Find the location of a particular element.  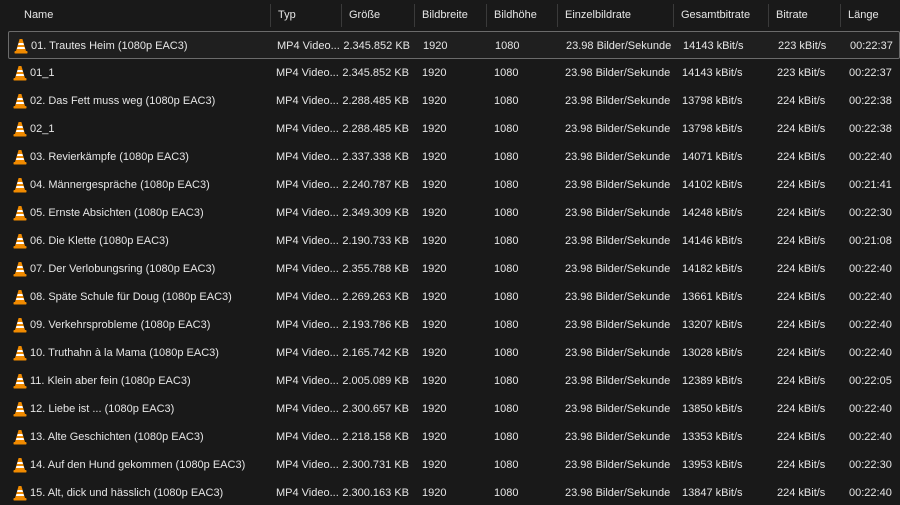

cell-groesse: 2.269.263 KB is located at coordinates (375, 297).